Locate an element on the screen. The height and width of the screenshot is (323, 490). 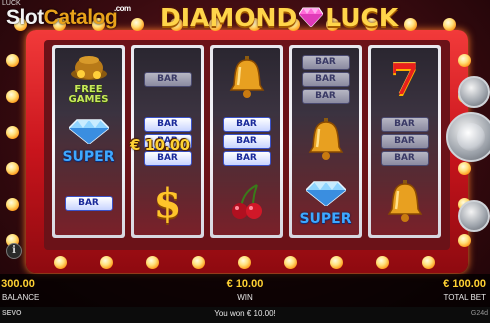
footer-bar: SEVO You won € 10.00! G24d is located at coordinates (245, 315).